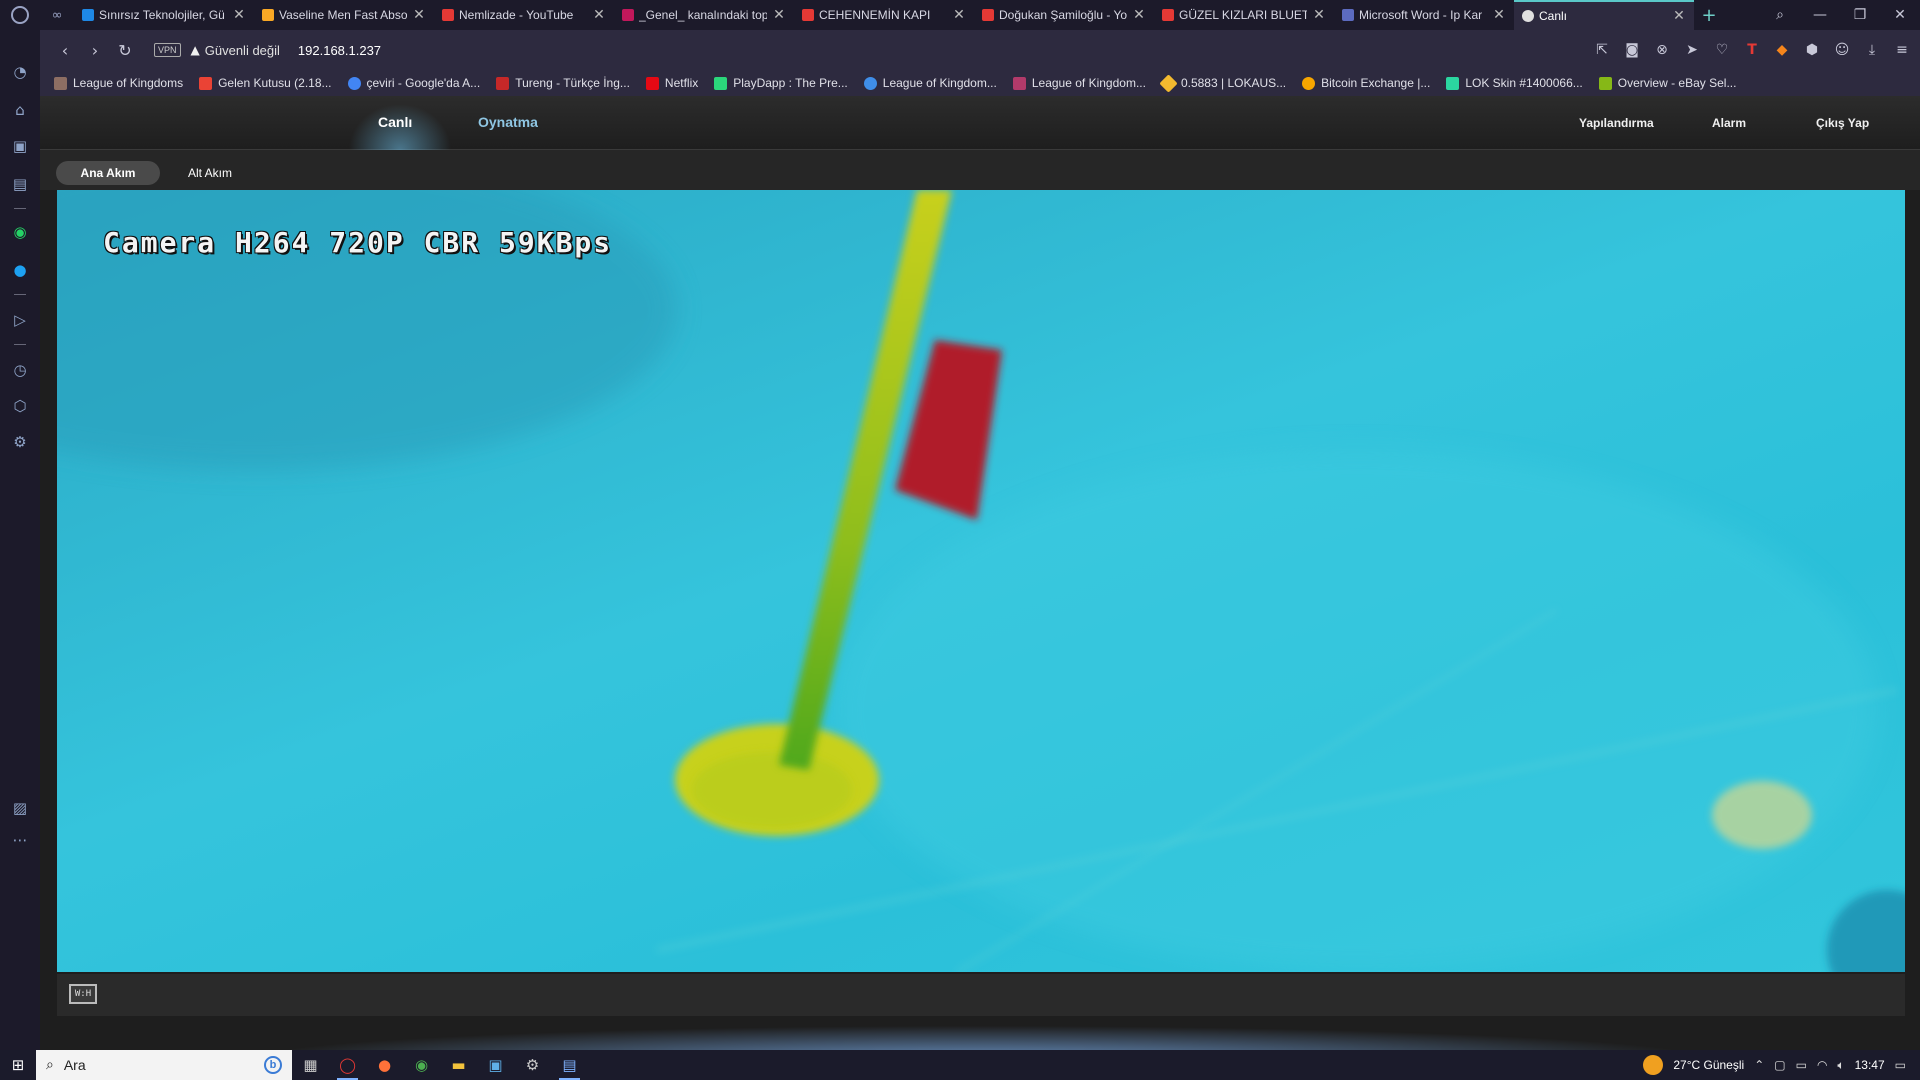 The width and height of the screenshot is (1920, 1080). Describe the element at coordinates (1616, 123) in the screenshot. I see `config-link: Yapılandırma` at that location.